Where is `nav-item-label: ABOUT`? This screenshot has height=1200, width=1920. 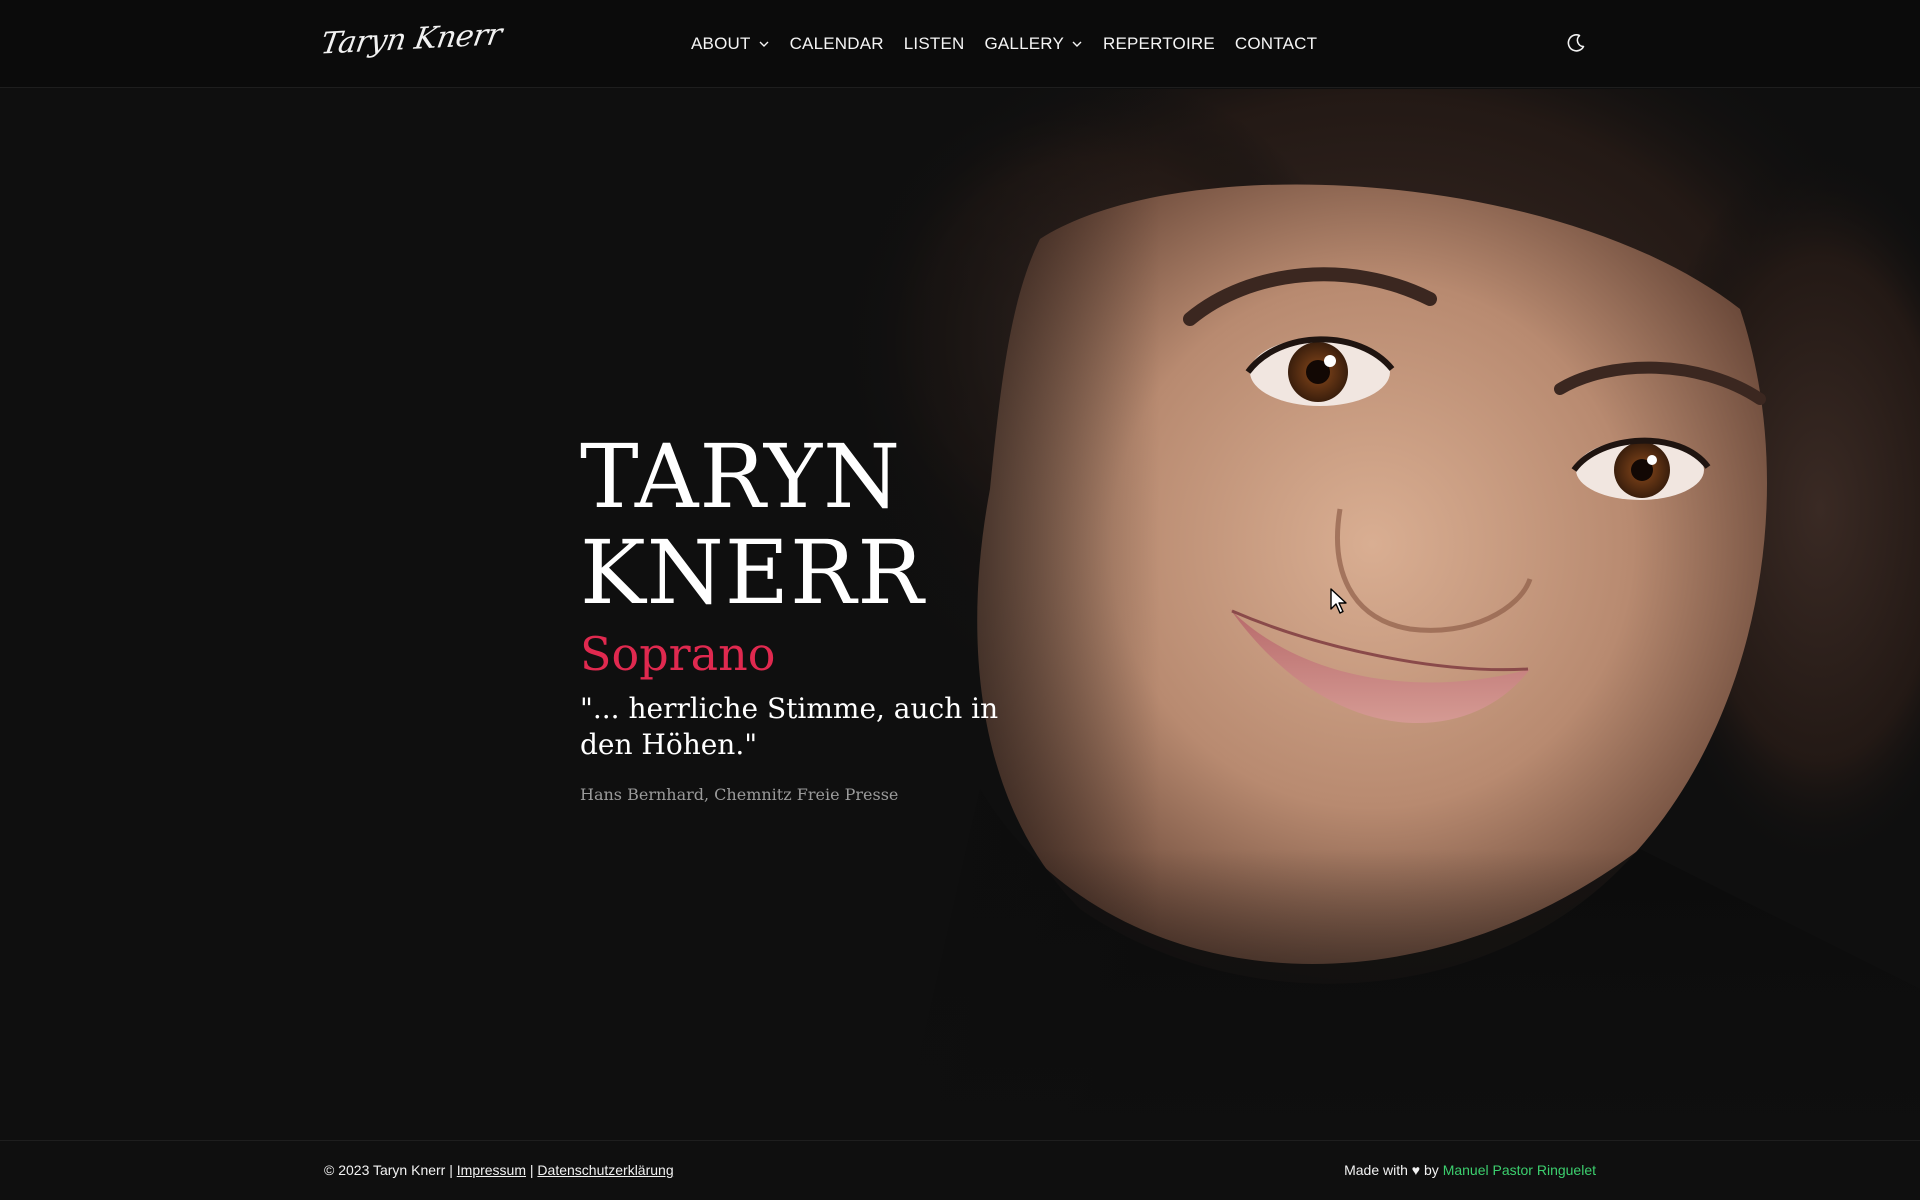 nav-item-label: ABOUT is located at coordinates (721, 43).